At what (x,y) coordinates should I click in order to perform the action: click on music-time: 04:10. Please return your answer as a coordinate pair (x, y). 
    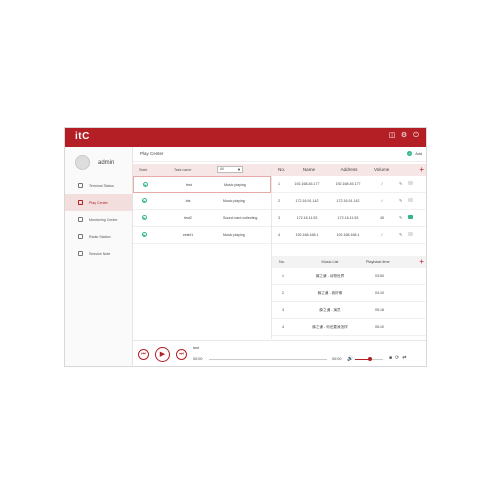
    Looking at the image, I should click on (379, 293).